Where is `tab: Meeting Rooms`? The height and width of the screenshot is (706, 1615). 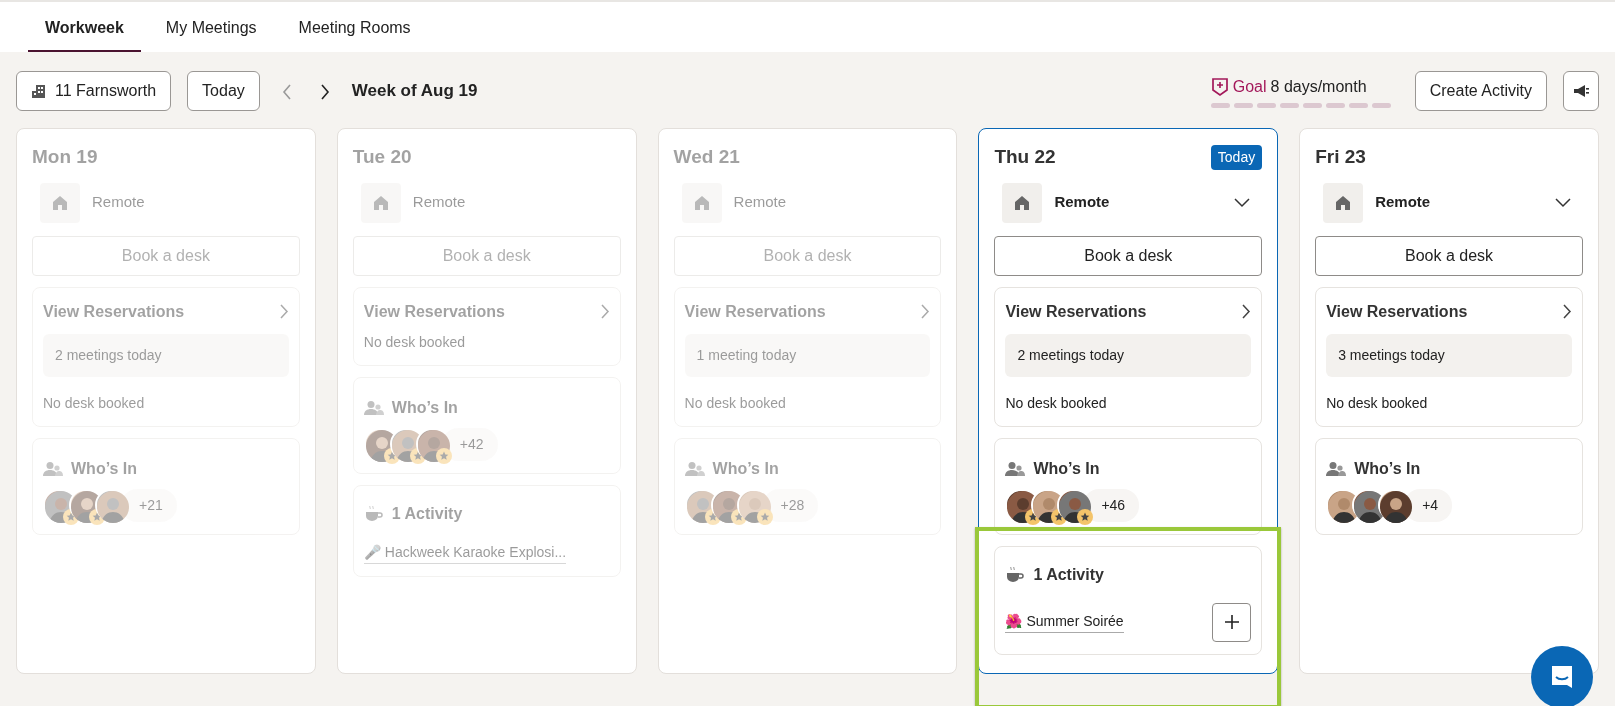 tab: Meeting Rooms is located at coordinates (354, 27).